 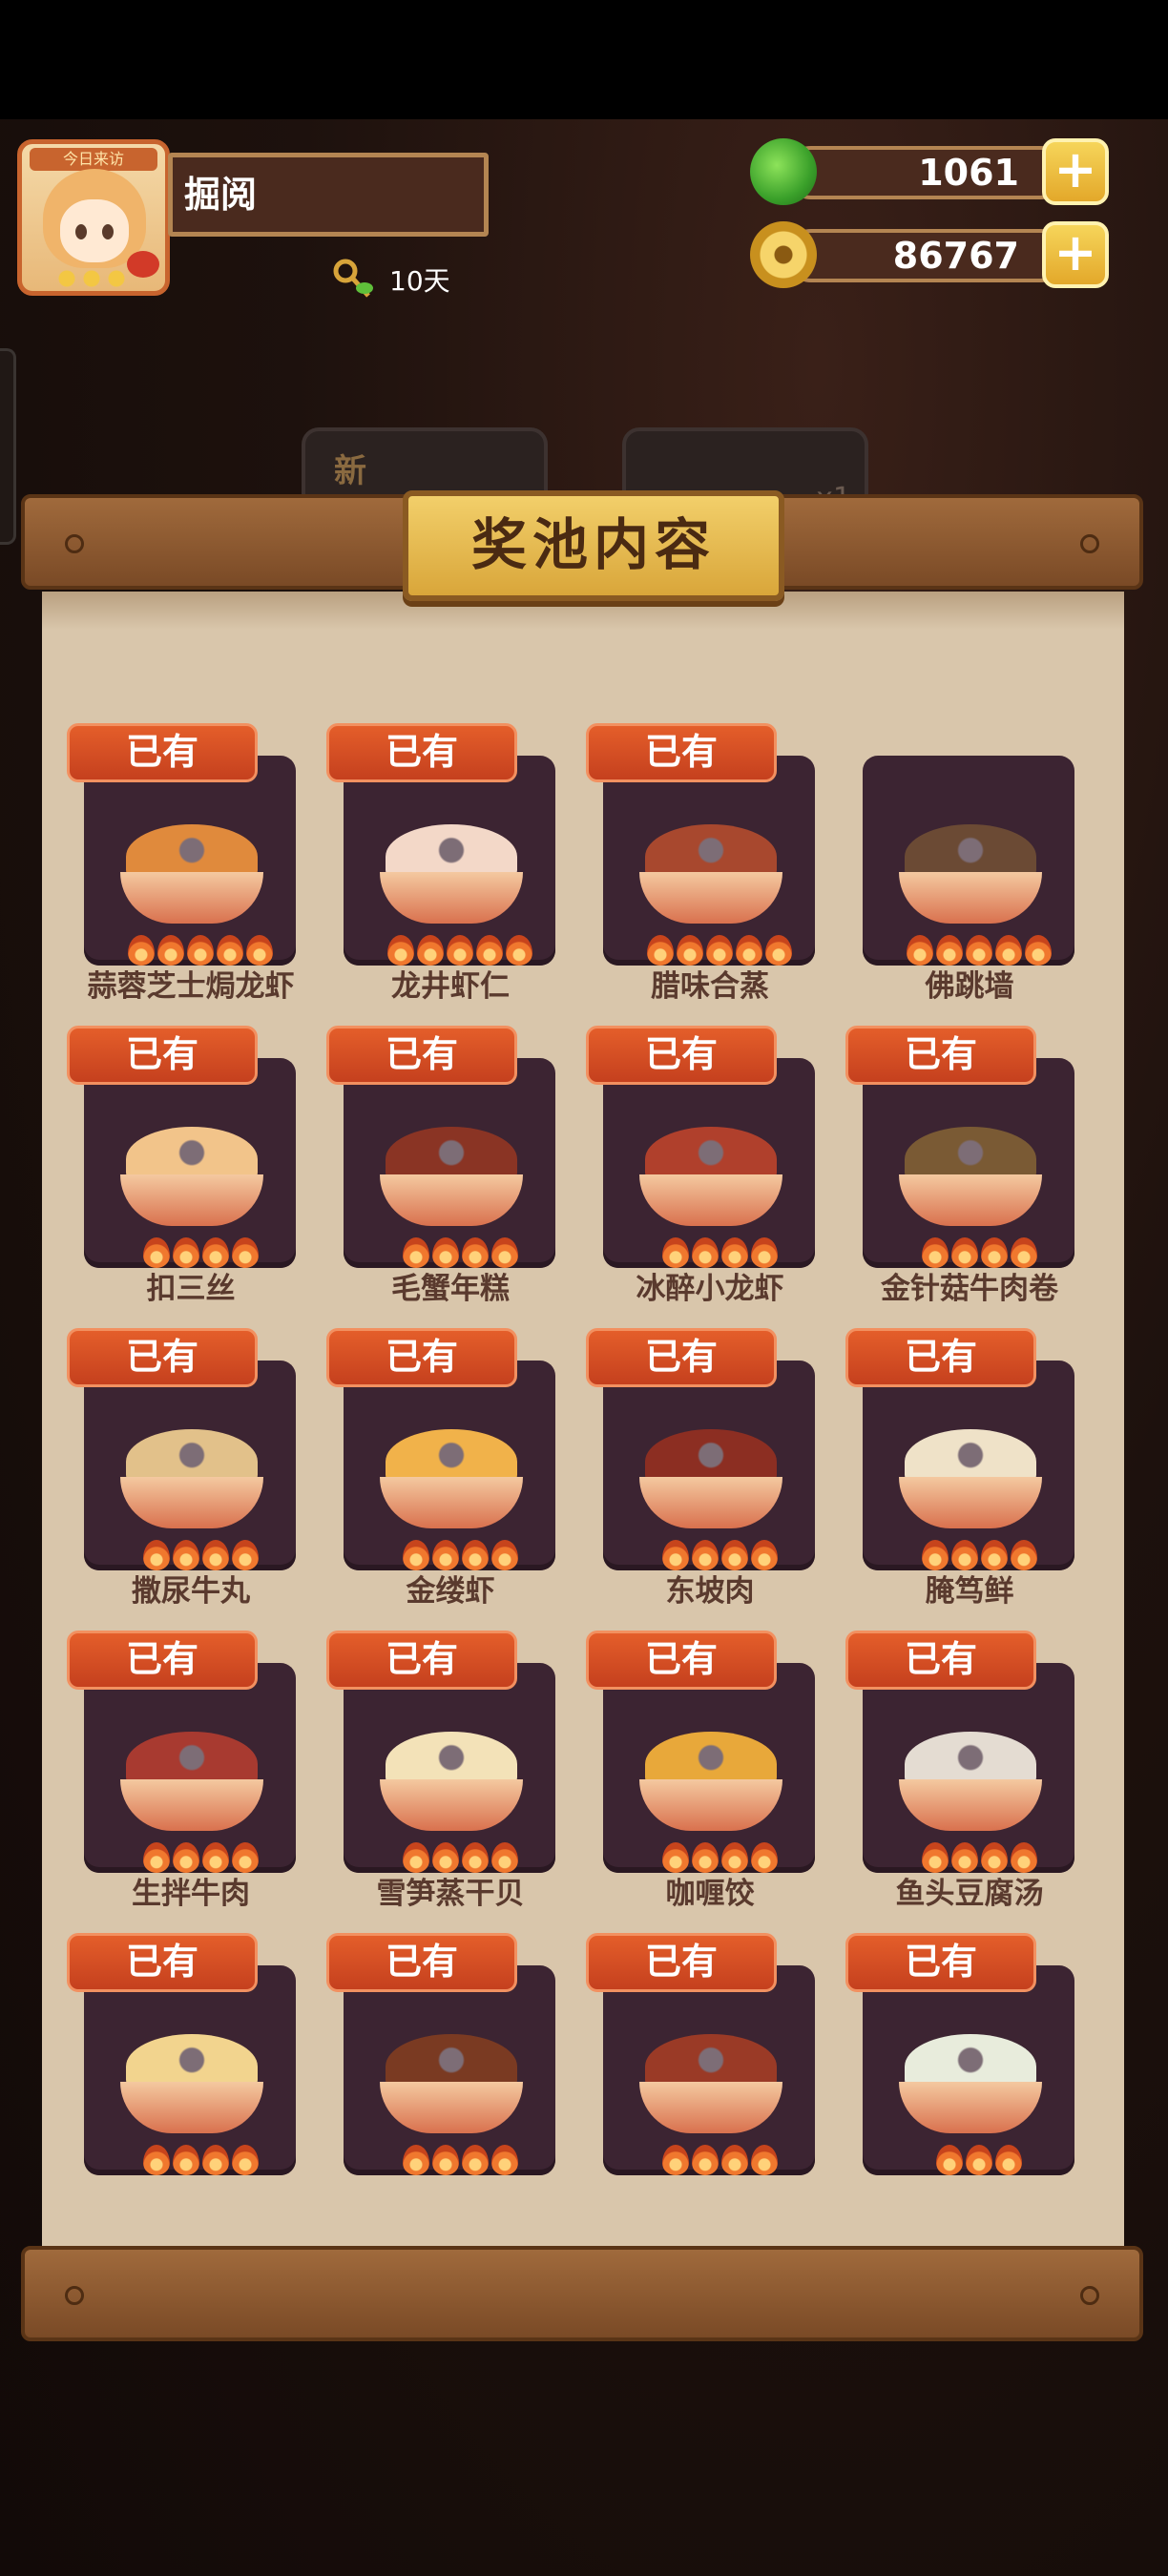 I want to click on dish-name: 金针菇牛肉卷, so click(x=970, y=1289).